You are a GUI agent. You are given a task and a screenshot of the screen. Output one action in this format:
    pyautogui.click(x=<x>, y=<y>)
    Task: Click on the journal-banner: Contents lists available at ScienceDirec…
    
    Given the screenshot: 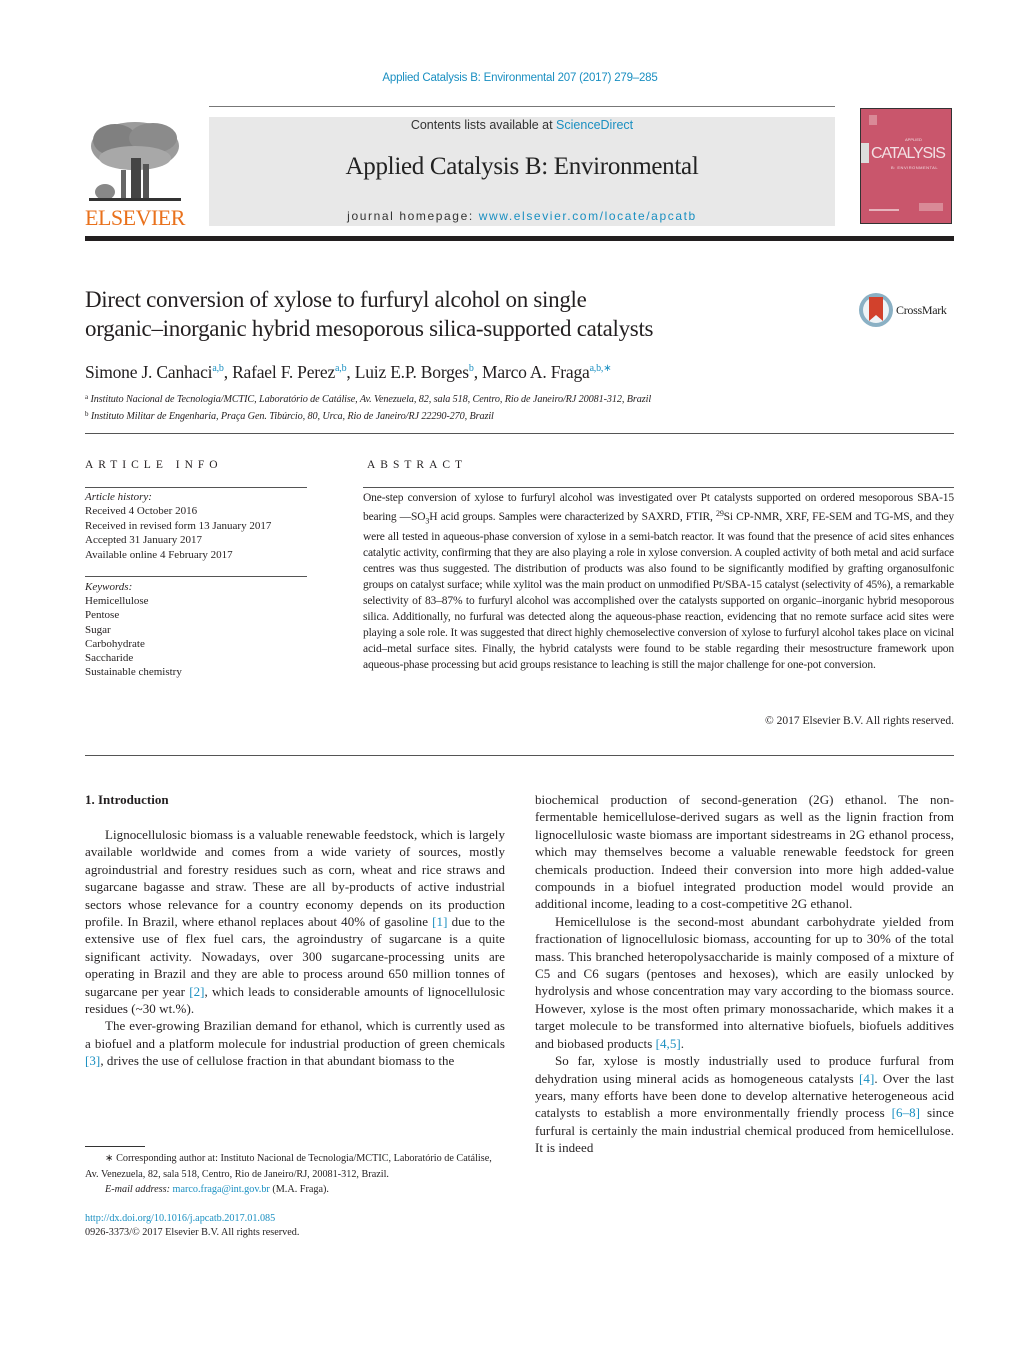 What is the action you would take?
    pyautogui.click(x=522, y=171)
    